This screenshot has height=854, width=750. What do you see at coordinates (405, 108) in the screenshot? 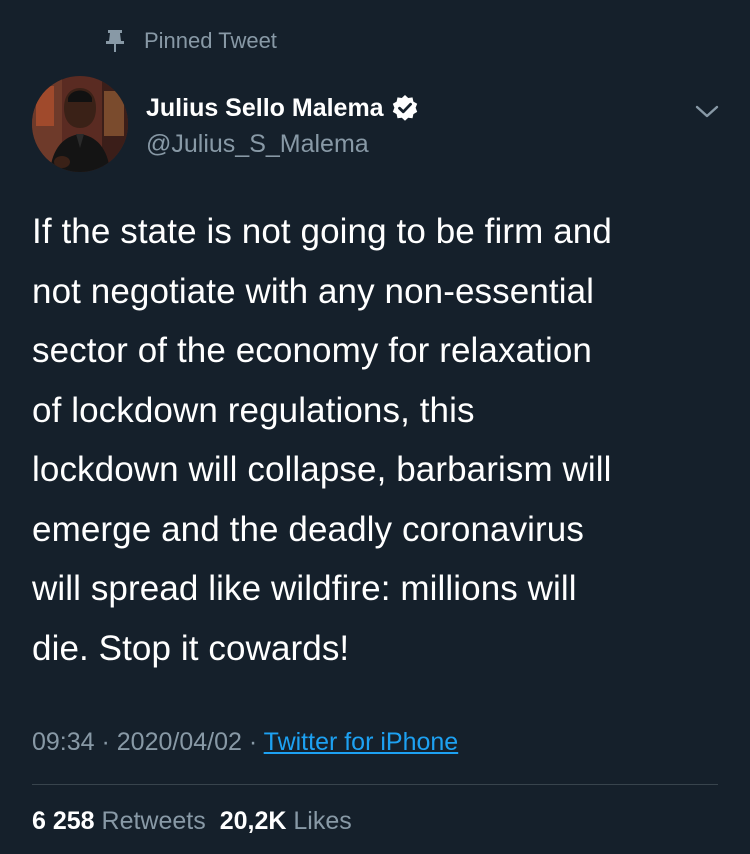
I see `verified-badge-icon` at bounding box center [405, 108].